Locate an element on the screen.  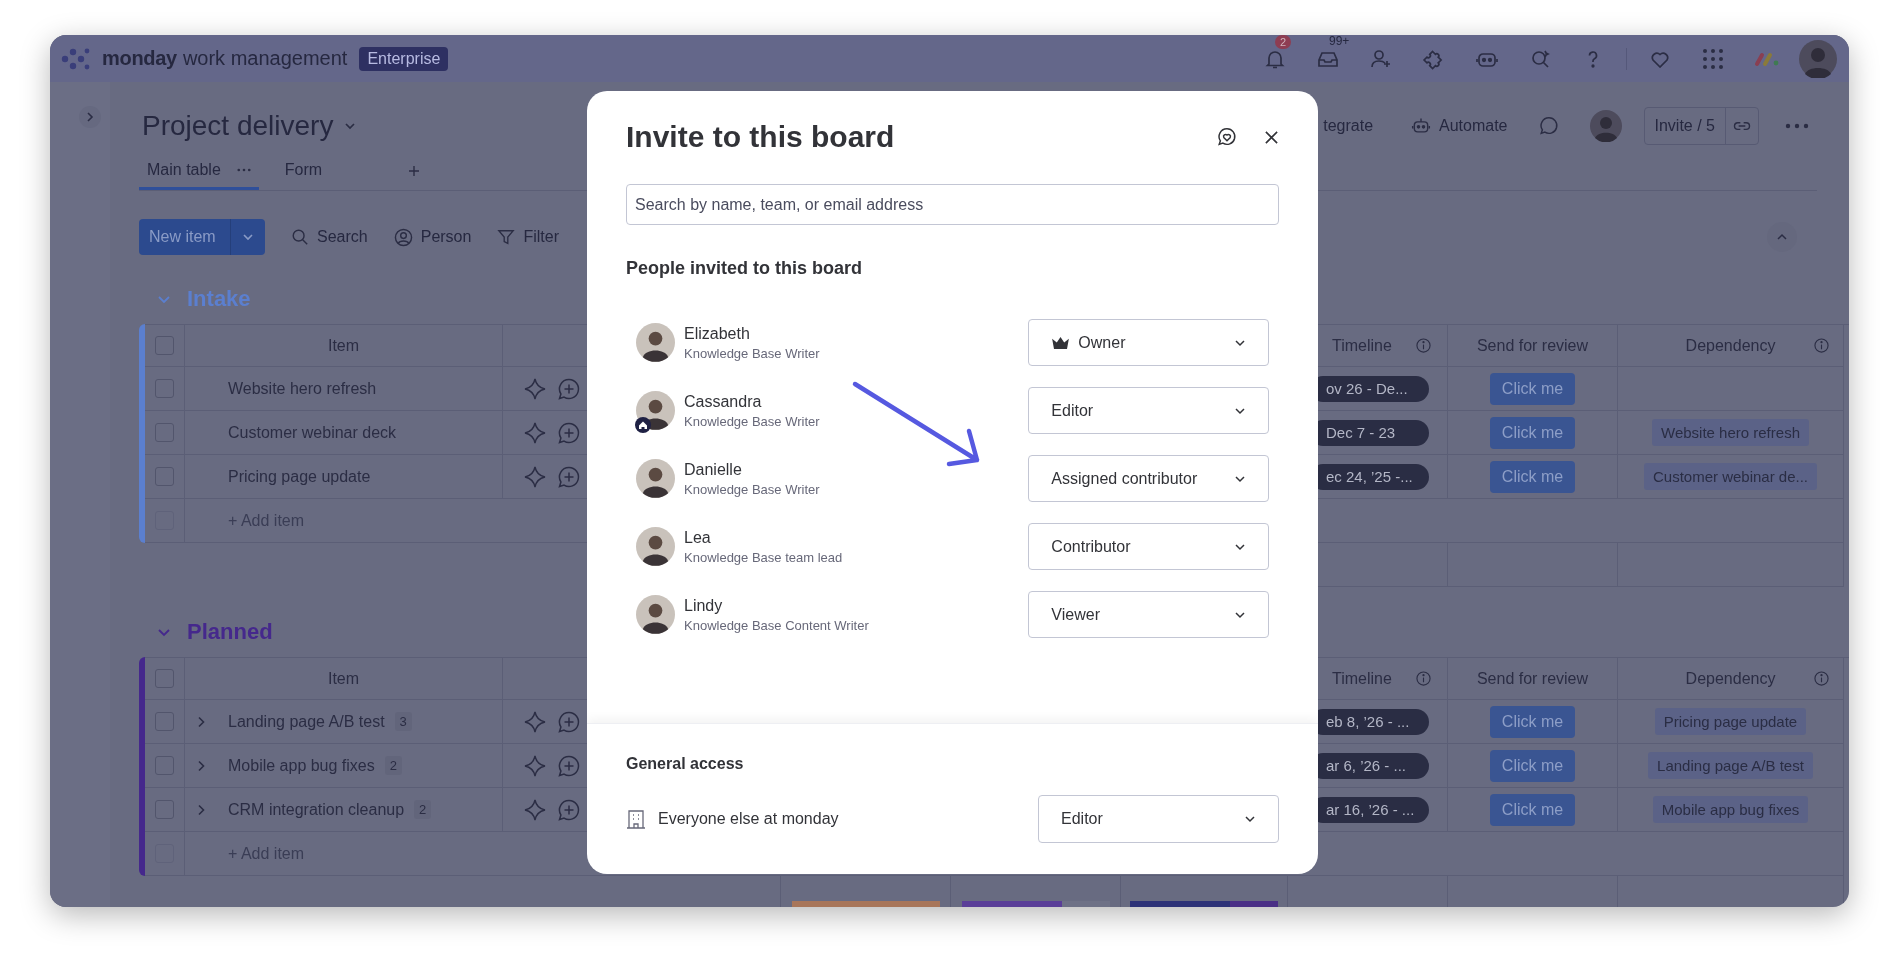
filter-icon is located at coordinates (506, 237).